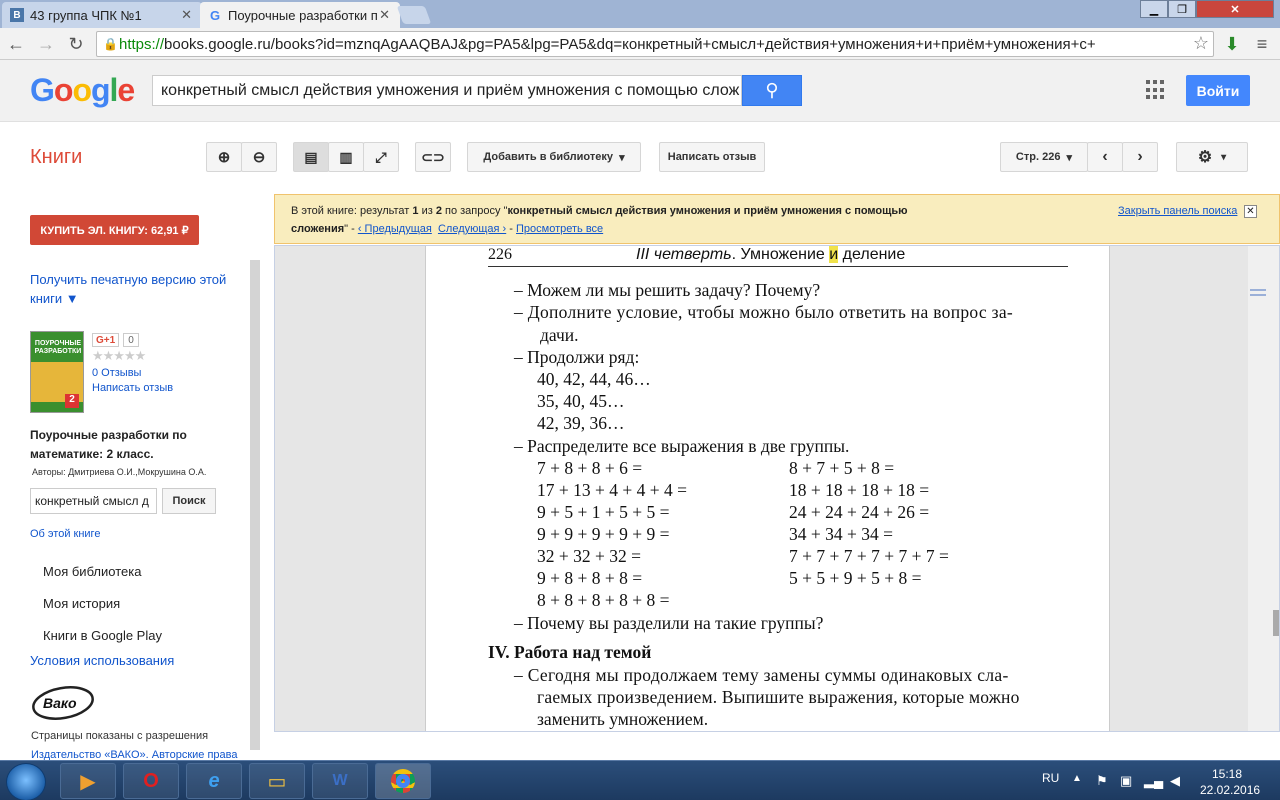 This screenshot has height=800, width=1280. What do you see at coordinates (311, 157) in the screenshot?
I see `single-page-icon: ▤` at bounding box center [311, 157].